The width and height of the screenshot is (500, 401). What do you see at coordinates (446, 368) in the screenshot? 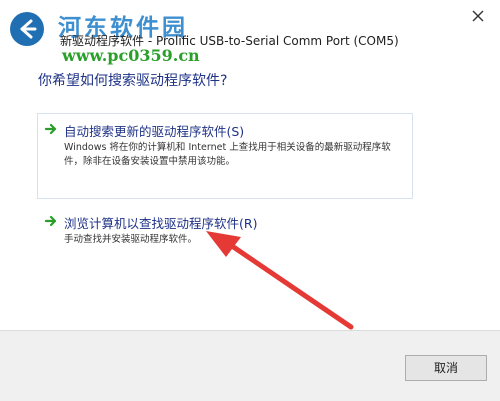
I see `cancel-button: 取消` at bounding box center [446, 368].